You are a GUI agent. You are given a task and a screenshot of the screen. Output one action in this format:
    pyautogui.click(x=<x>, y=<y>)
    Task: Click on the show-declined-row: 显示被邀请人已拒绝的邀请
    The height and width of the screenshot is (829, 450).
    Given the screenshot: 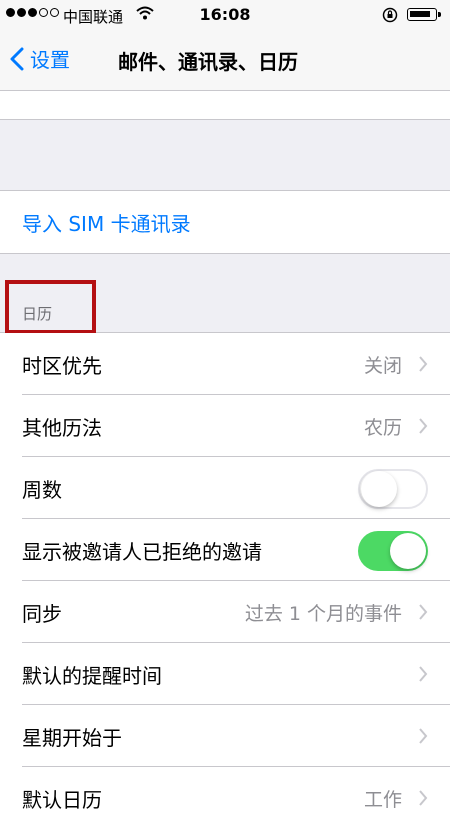 What is the action you would take?
    pyautogui.click(x=225, y=550)
    